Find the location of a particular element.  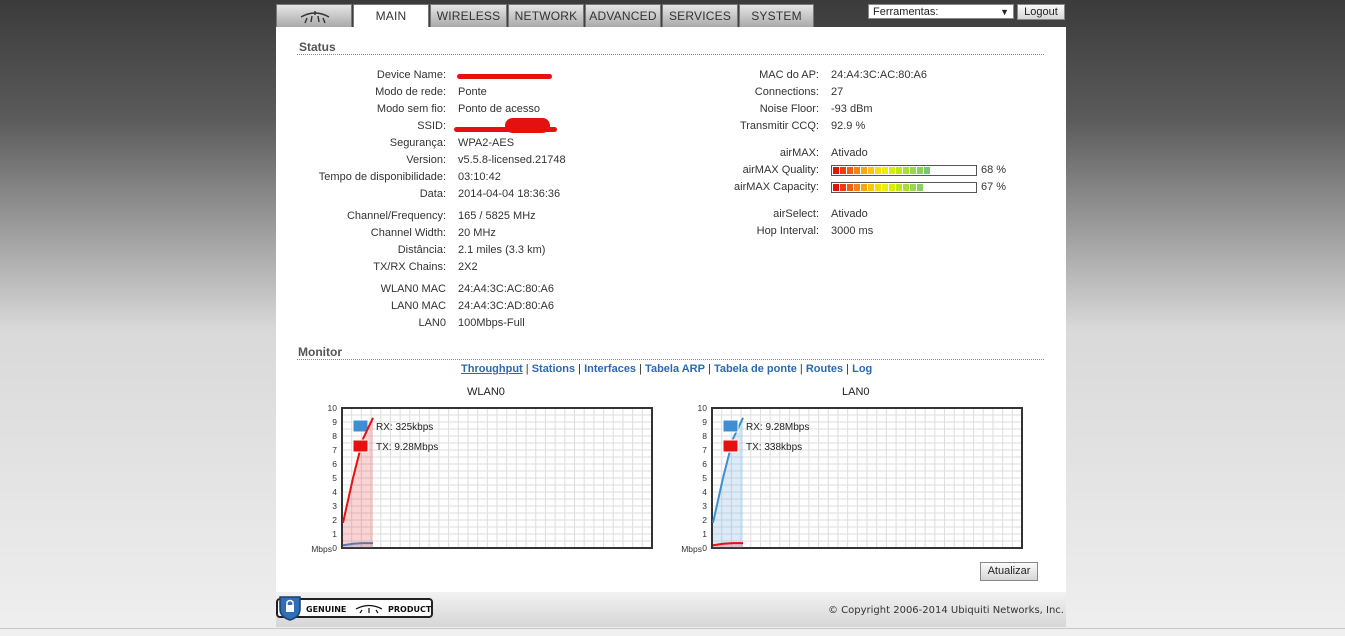

status-label-channel-width: Channel Width: is located at coordinates (408, 233).